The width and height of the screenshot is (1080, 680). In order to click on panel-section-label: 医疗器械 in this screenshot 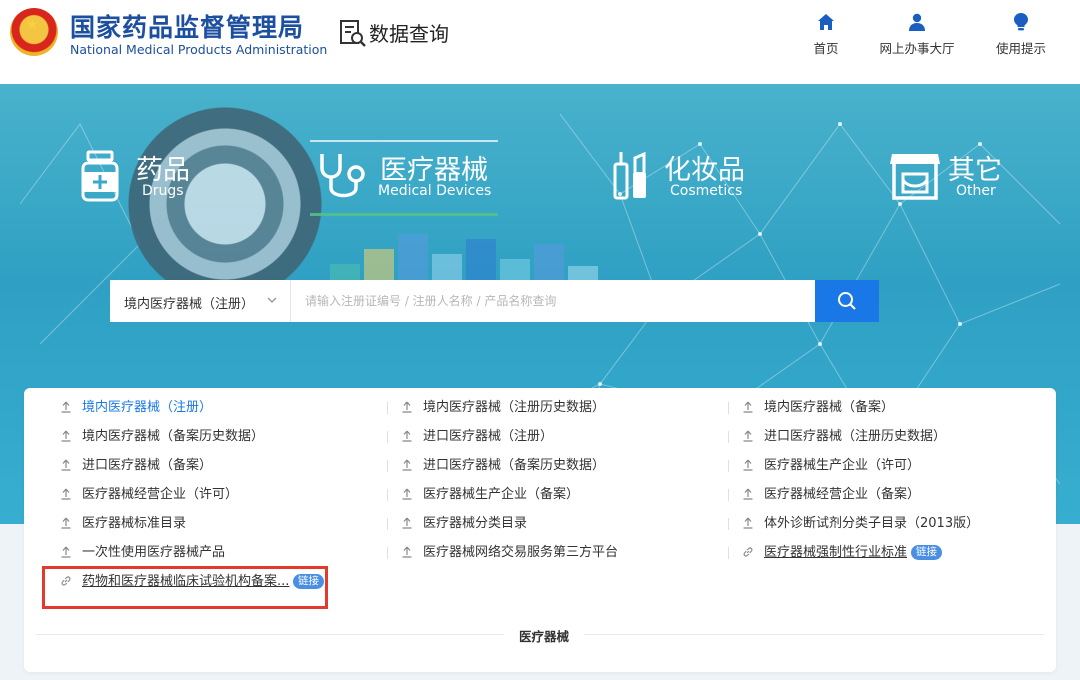, I will do `click(544, 635)`.